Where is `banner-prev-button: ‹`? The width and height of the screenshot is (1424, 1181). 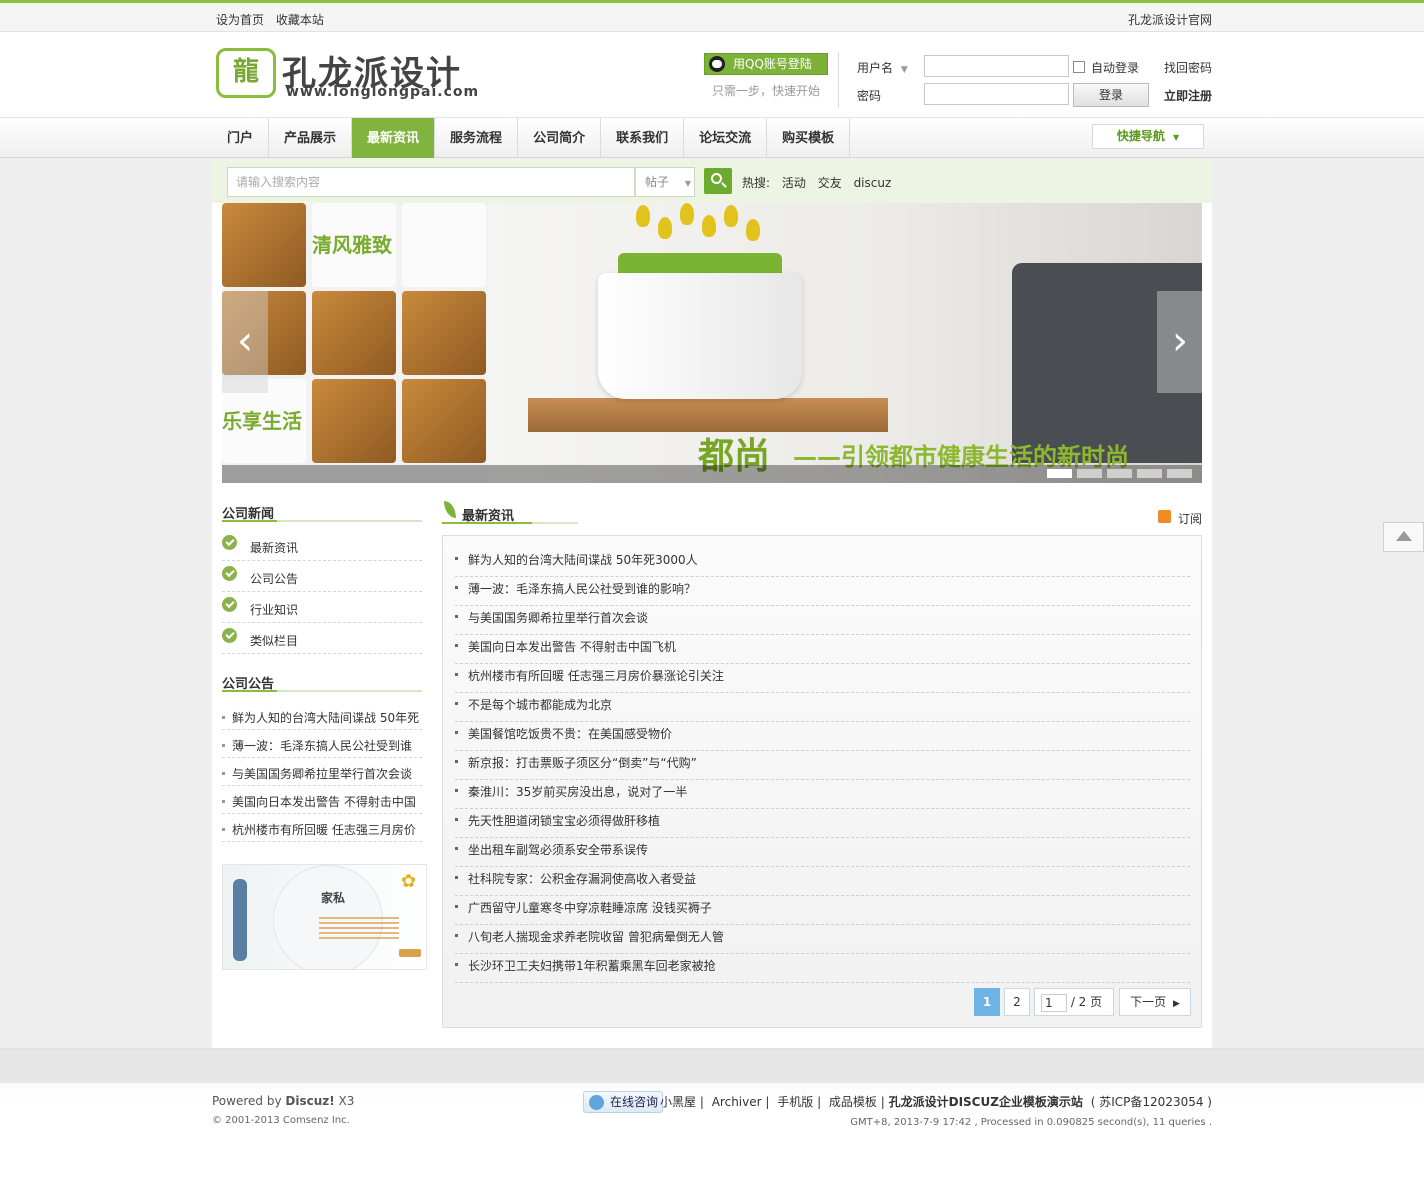
banner-prev-button: ‹ is located at coordinates (245, 342).